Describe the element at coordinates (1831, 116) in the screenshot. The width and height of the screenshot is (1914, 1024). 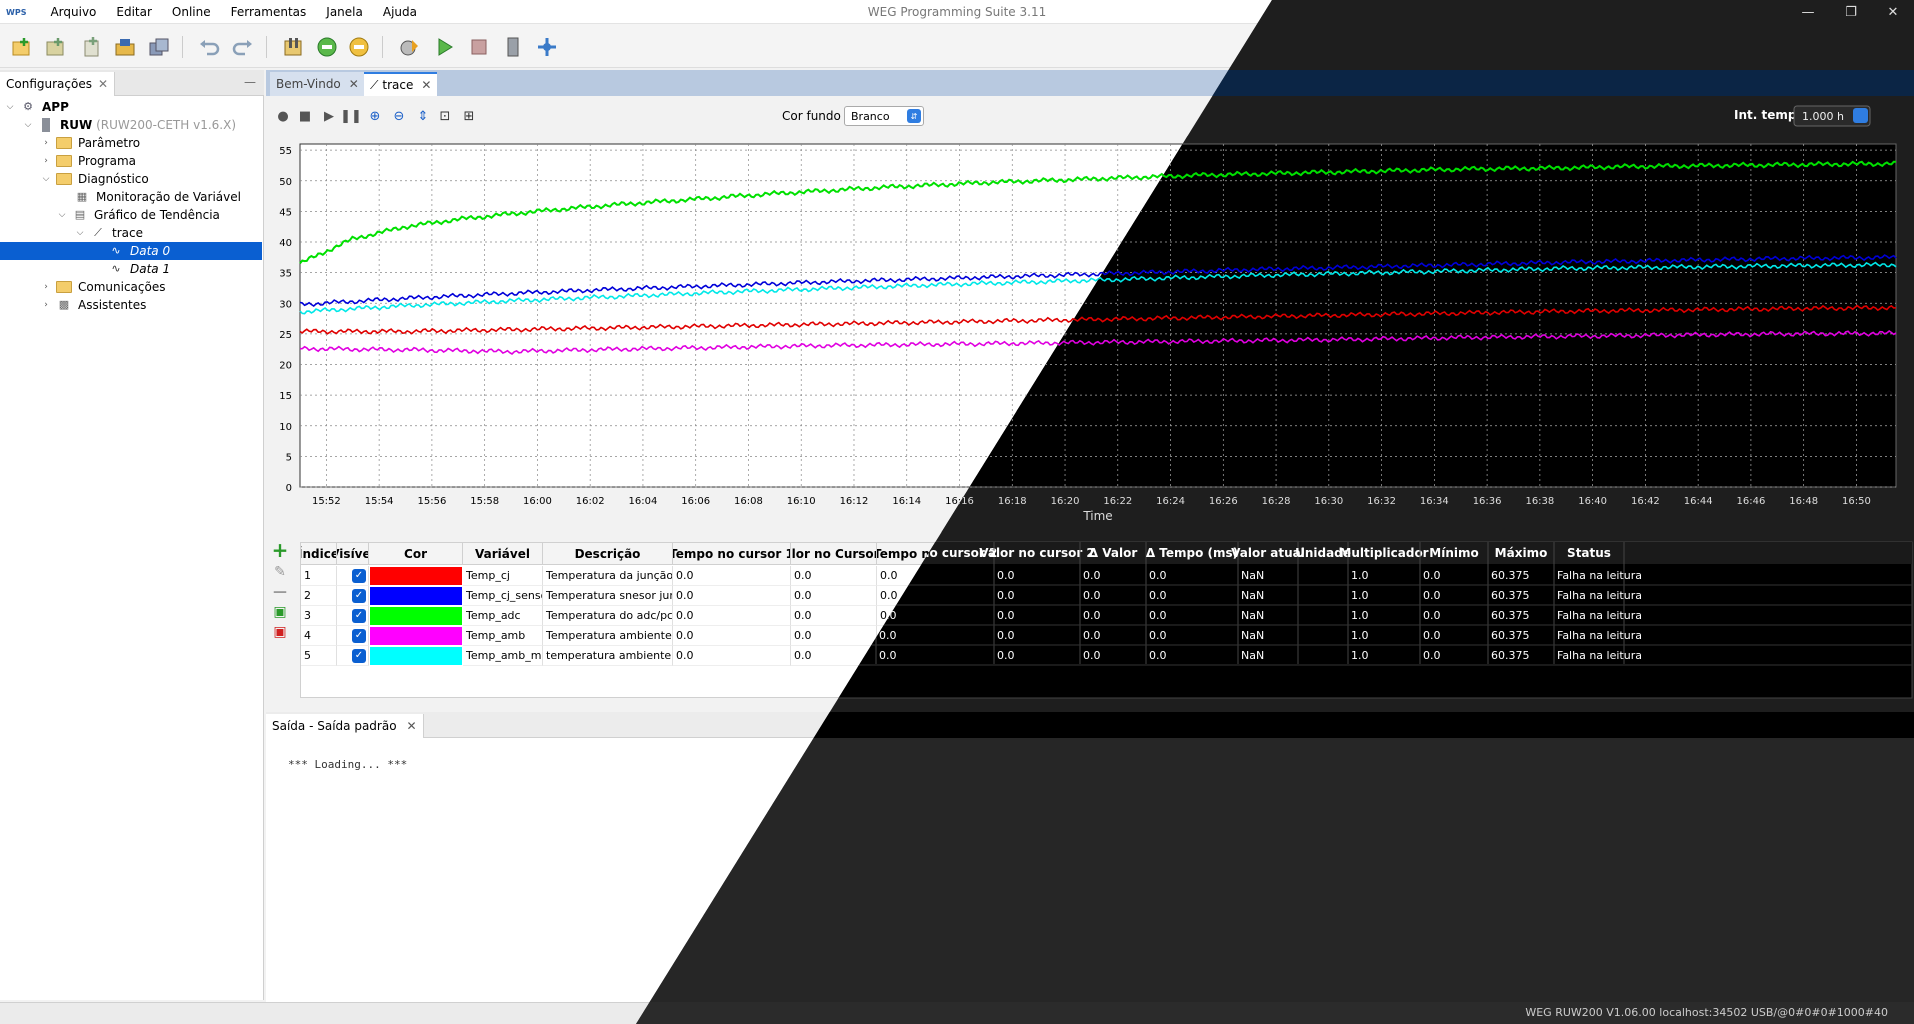
I see `interval-select: 1.000 h ⌵` at that location.